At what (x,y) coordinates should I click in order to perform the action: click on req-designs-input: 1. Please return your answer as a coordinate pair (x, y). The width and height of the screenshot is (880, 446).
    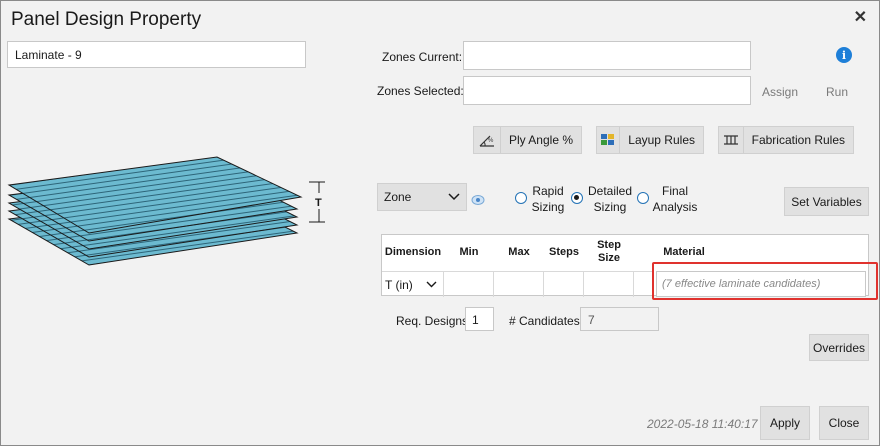
    Looking at the image, I should click on (479, 319).